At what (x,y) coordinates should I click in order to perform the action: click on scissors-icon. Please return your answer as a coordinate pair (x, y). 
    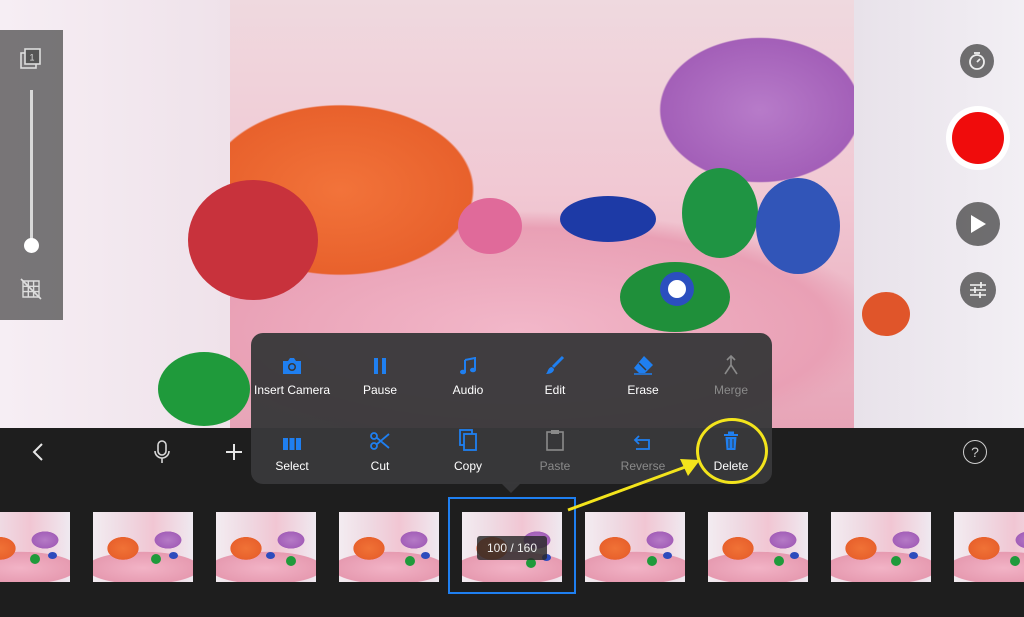
    Looking at the image, I should click on (380, 441).